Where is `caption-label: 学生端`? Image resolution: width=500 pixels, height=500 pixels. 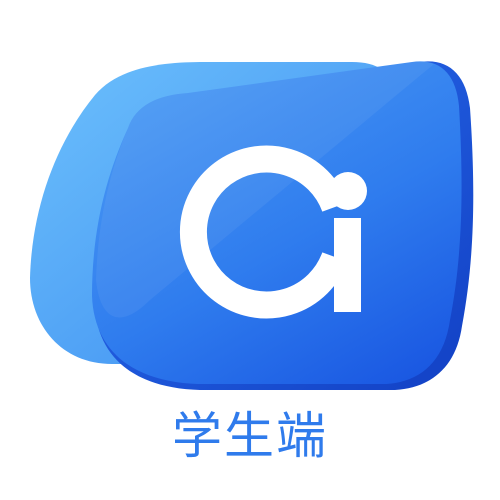 caption-label: 学生端 is located at coordinates (250, 436).